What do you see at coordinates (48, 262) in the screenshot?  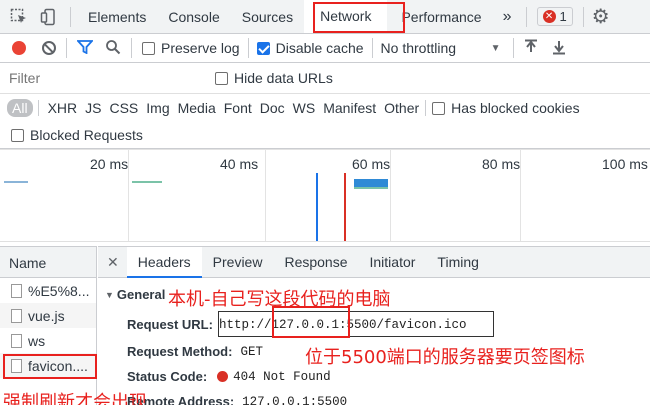 I see `request-list-header: Name` at bounding box center [48, 262].